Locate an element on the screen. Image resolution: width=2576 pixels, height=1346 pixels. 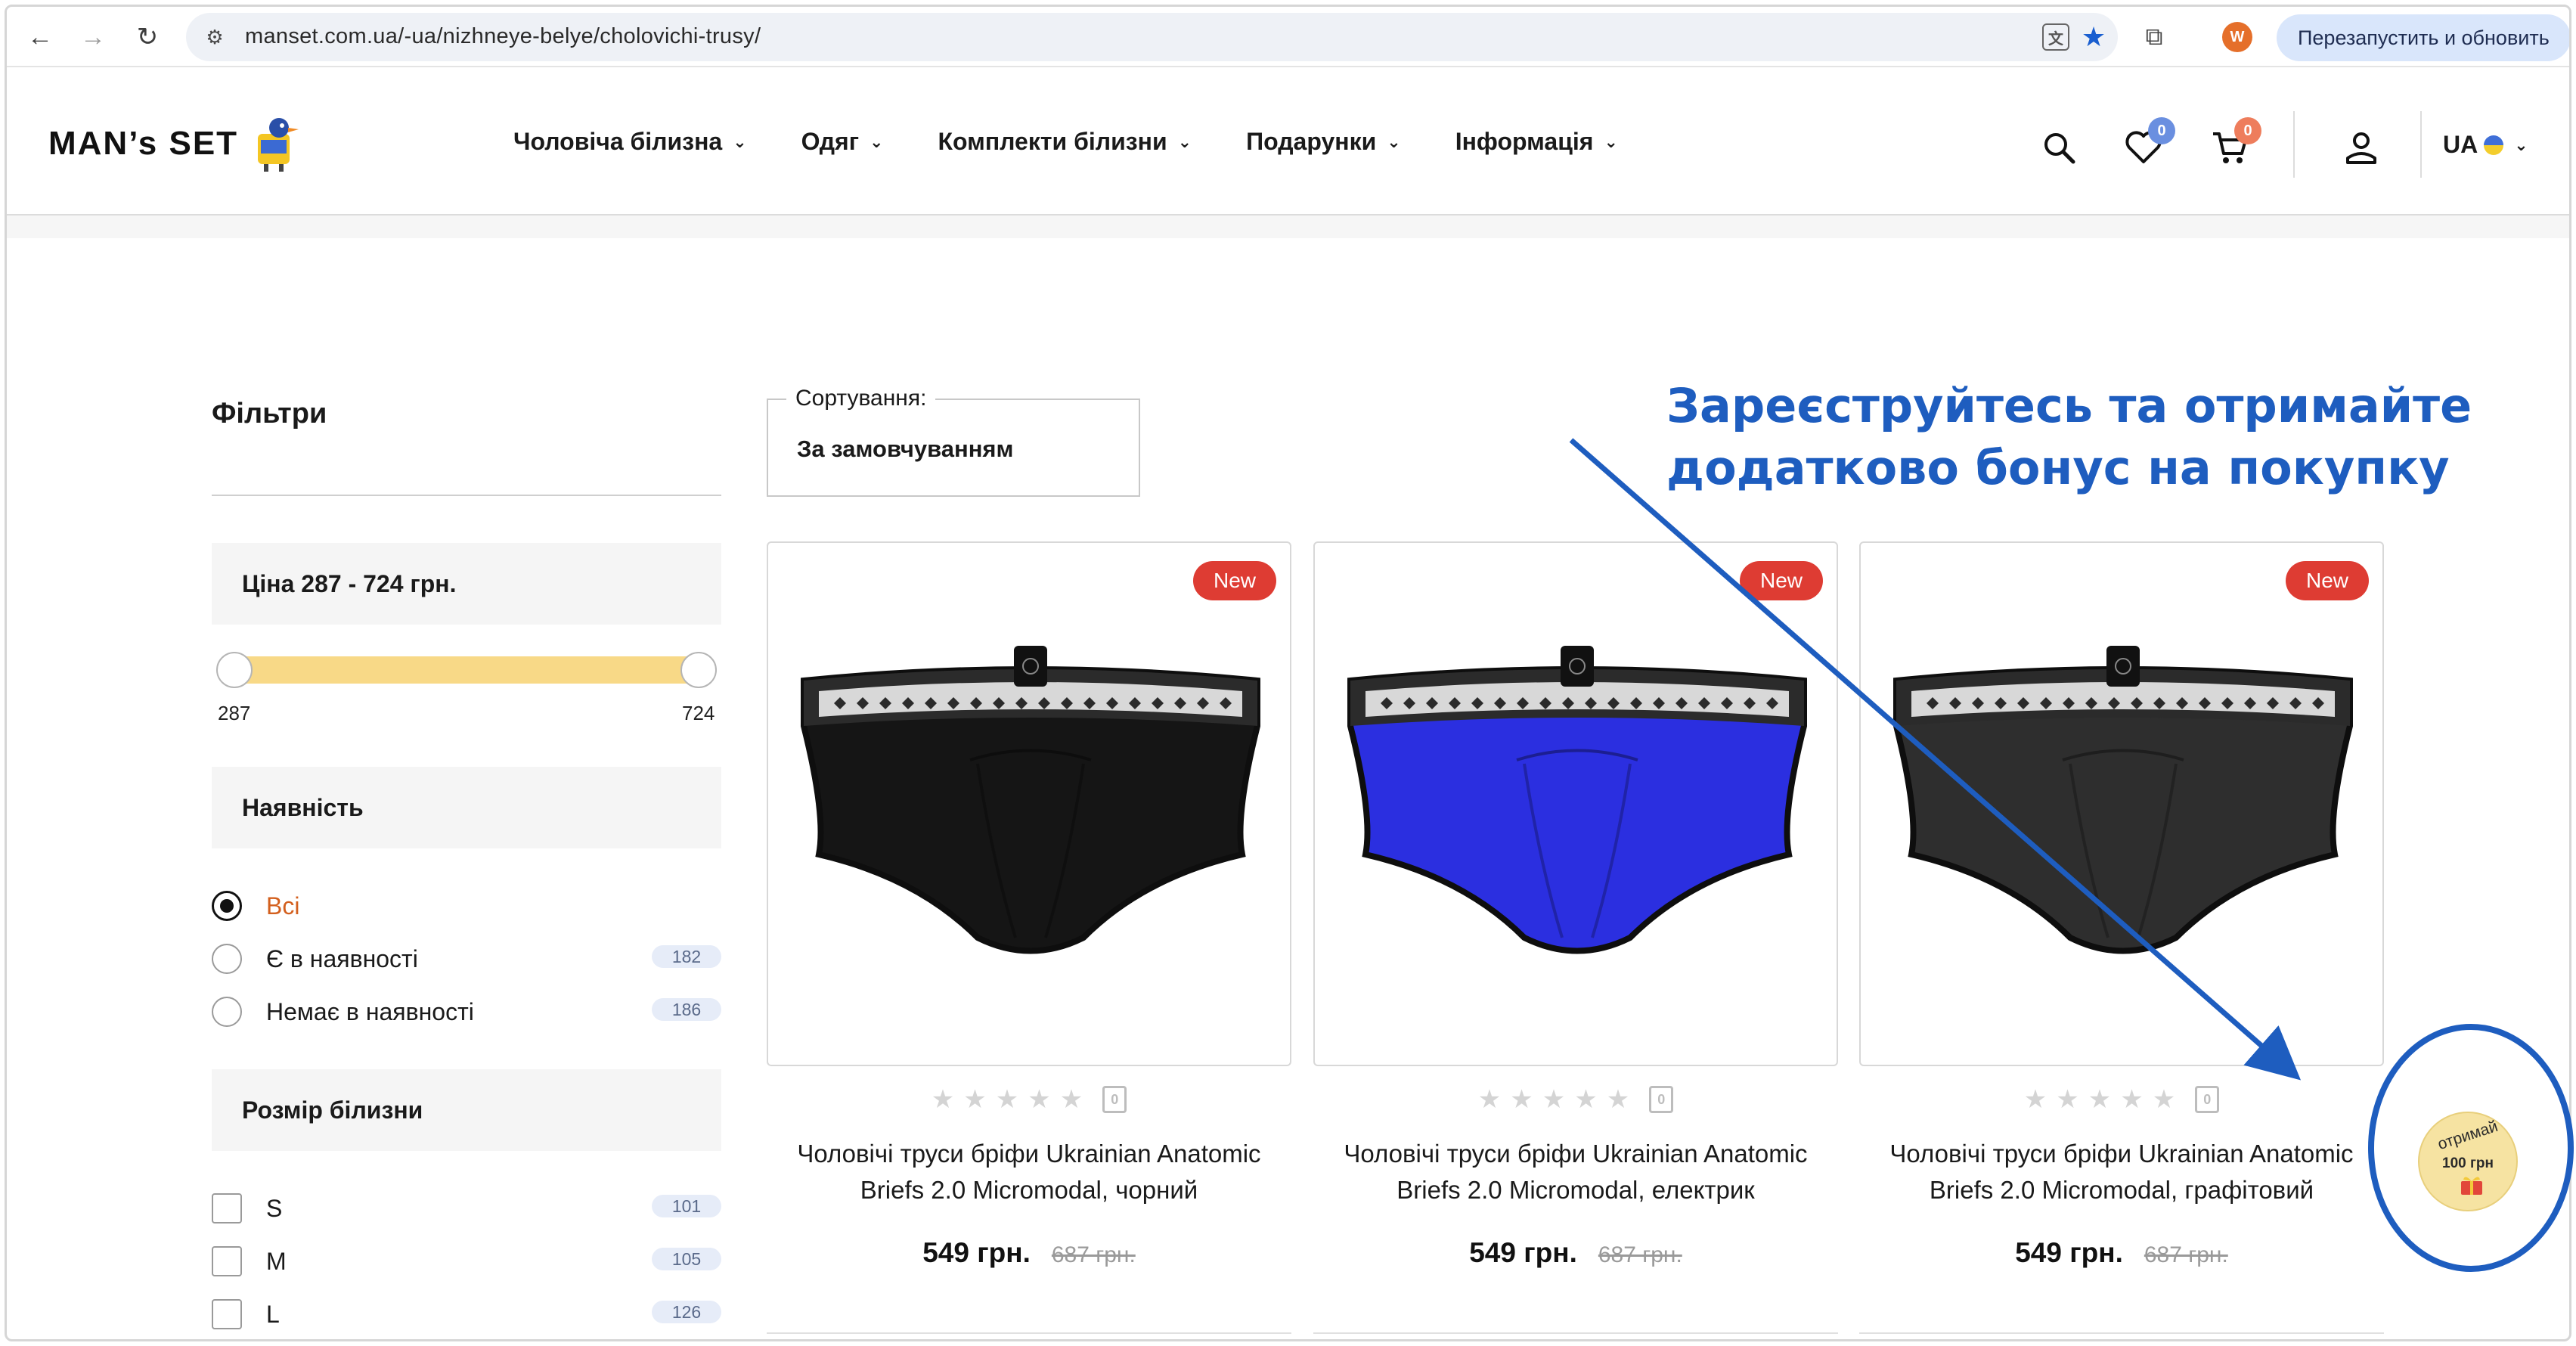
price-max-handle is located at coordinates (698, 670).